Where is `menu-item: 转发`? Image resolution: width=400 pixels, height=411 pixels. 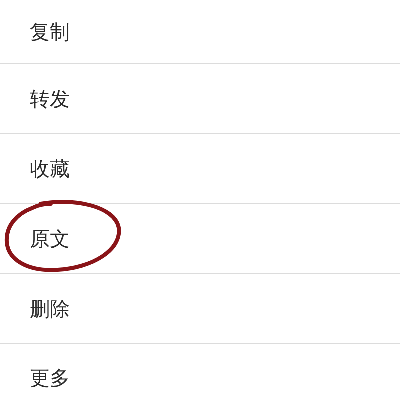 menu-item: 转发 is located at coordinates (50, 98).